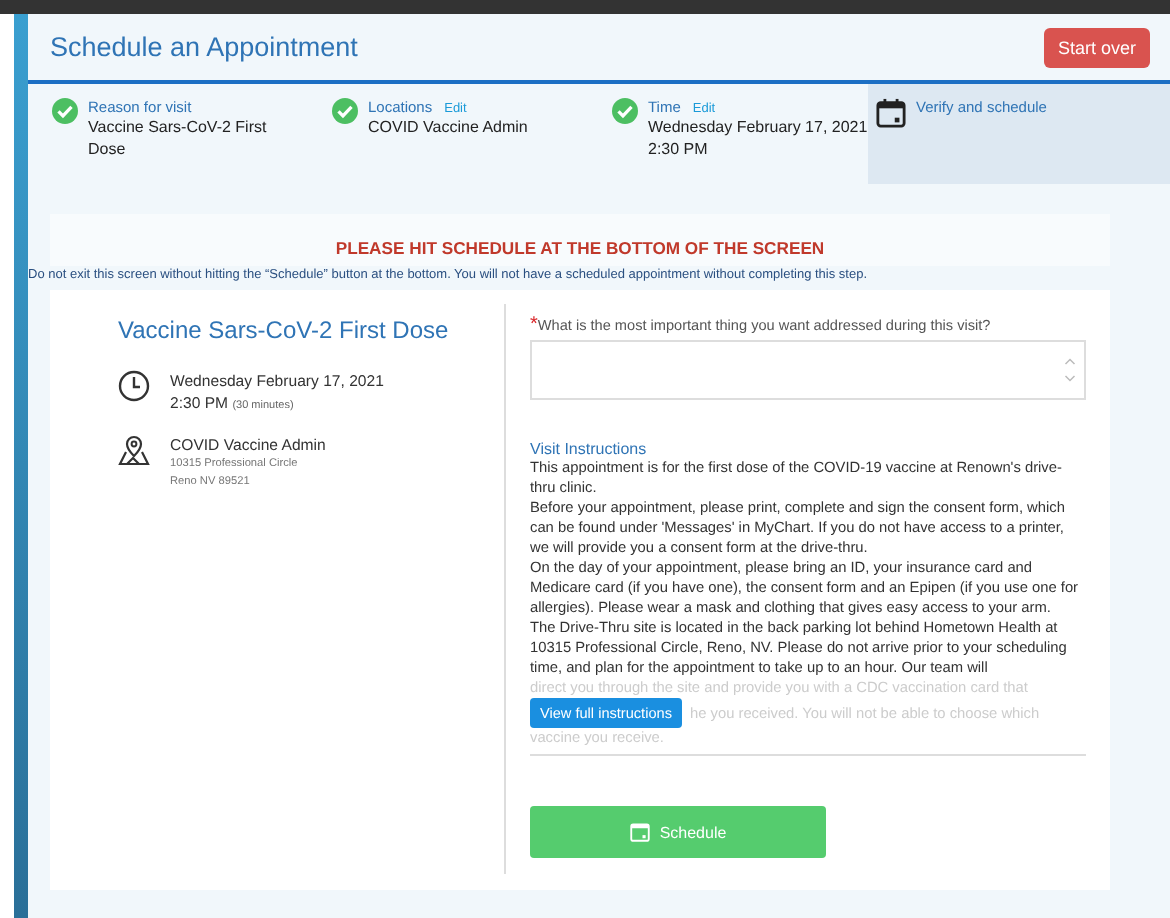  I want to click on answer-field, so click(808, 370).